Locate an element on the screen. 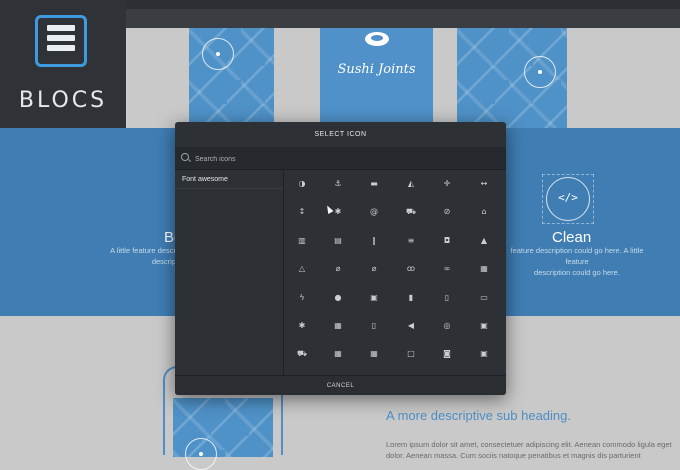  calculator-icon: ▦ is located at coordinates (338, 354).